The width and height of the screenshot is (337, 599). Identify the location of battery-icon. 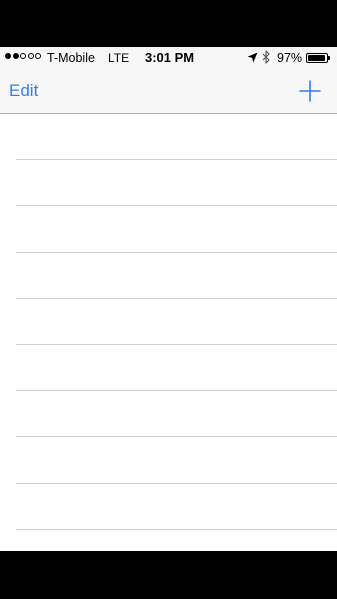
(319, 58).